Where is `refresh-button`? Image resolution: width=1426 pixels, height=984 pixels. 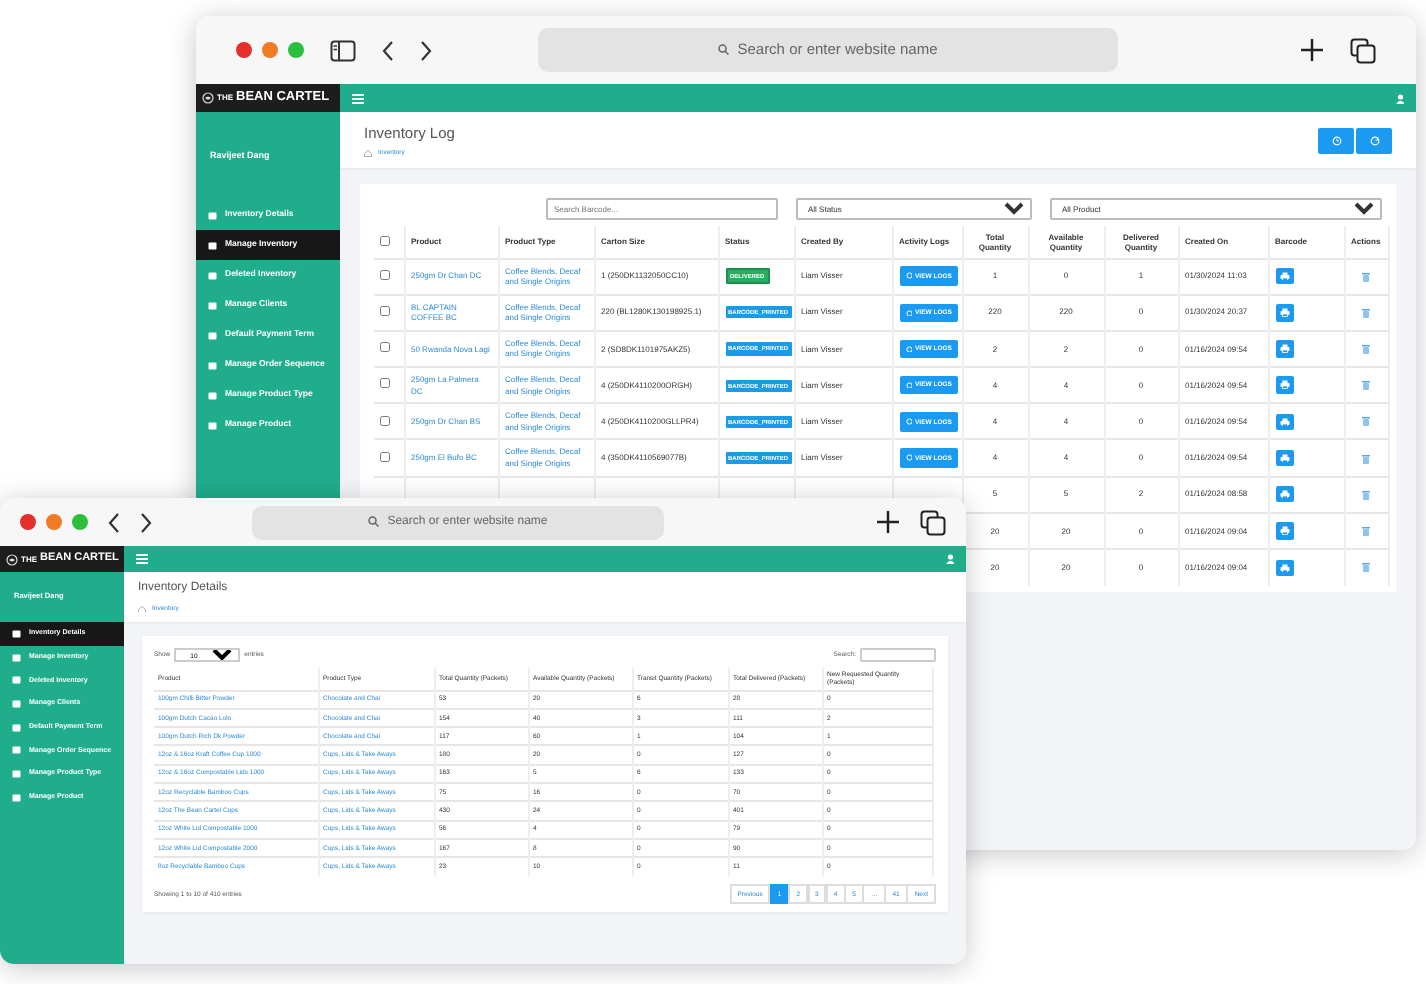 refresh-button is located at coordinates (1374, 140).